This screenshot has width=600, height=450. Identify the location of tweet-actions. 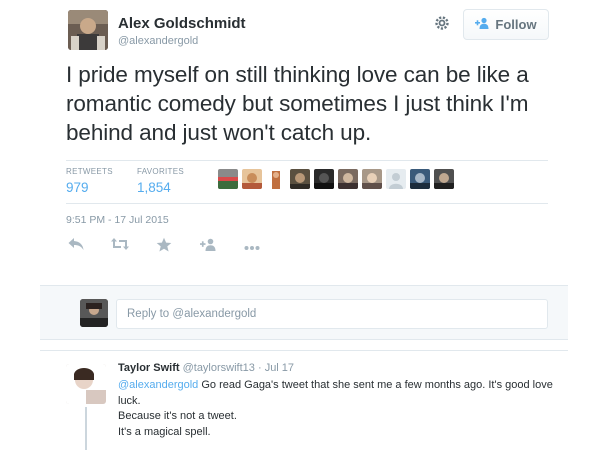
(164, 247).